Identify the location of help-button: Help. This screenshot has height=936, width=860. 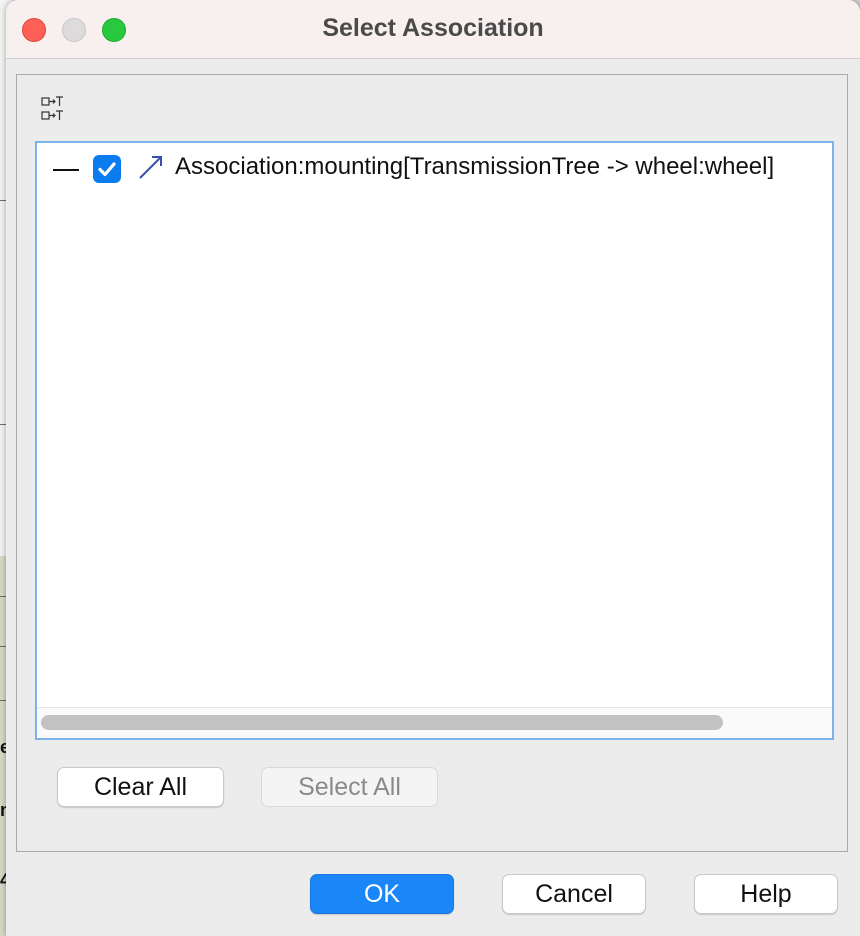
(766, 894).